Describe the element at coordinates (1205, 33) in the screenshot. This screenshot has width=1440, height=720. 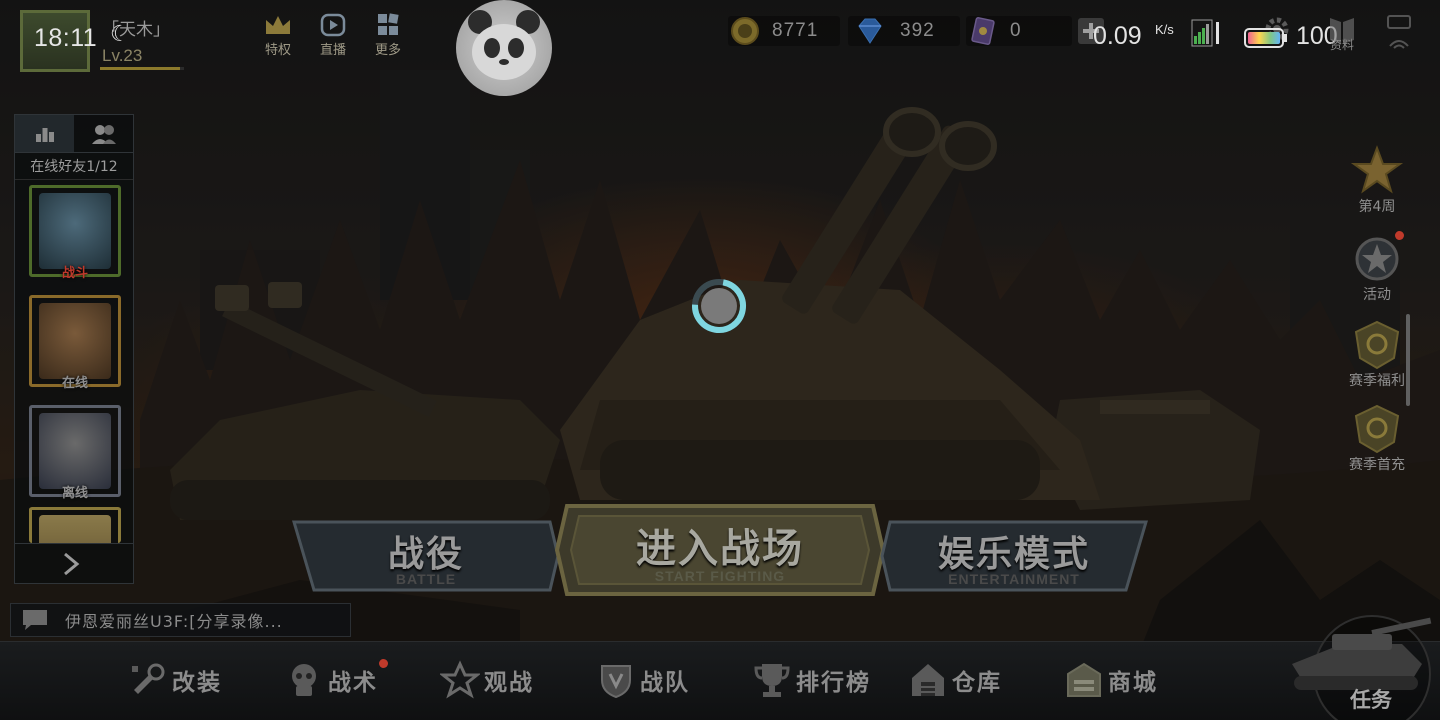
I see `cellular-signal-icon` at that location.